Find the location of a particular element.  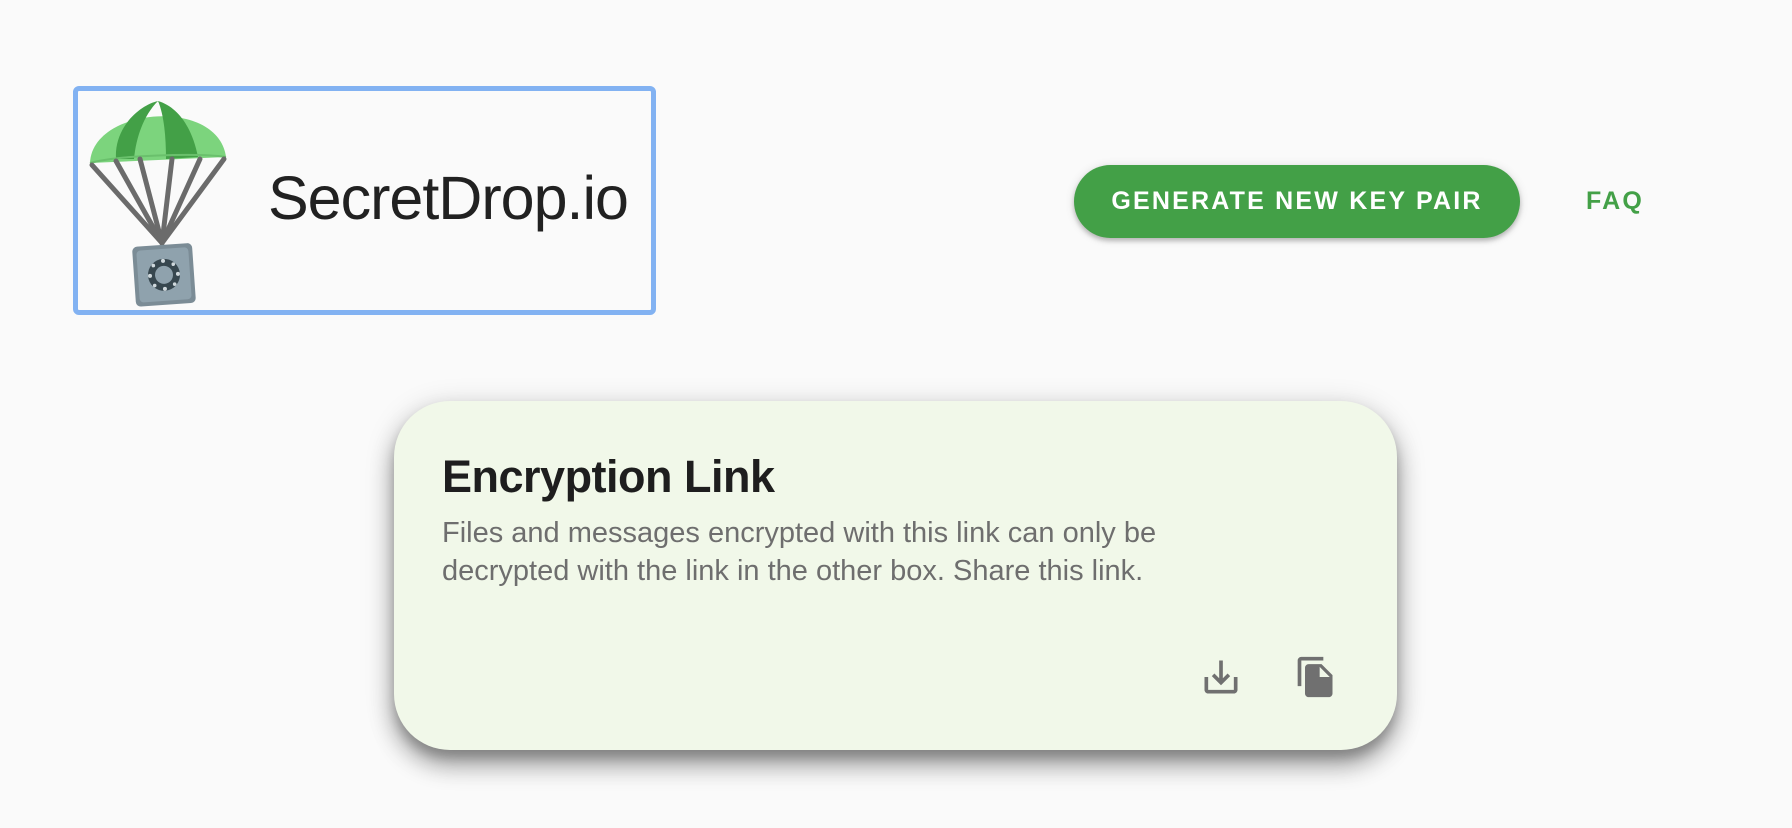

faq-button: FAQ is located at coordinates (1615, 201).